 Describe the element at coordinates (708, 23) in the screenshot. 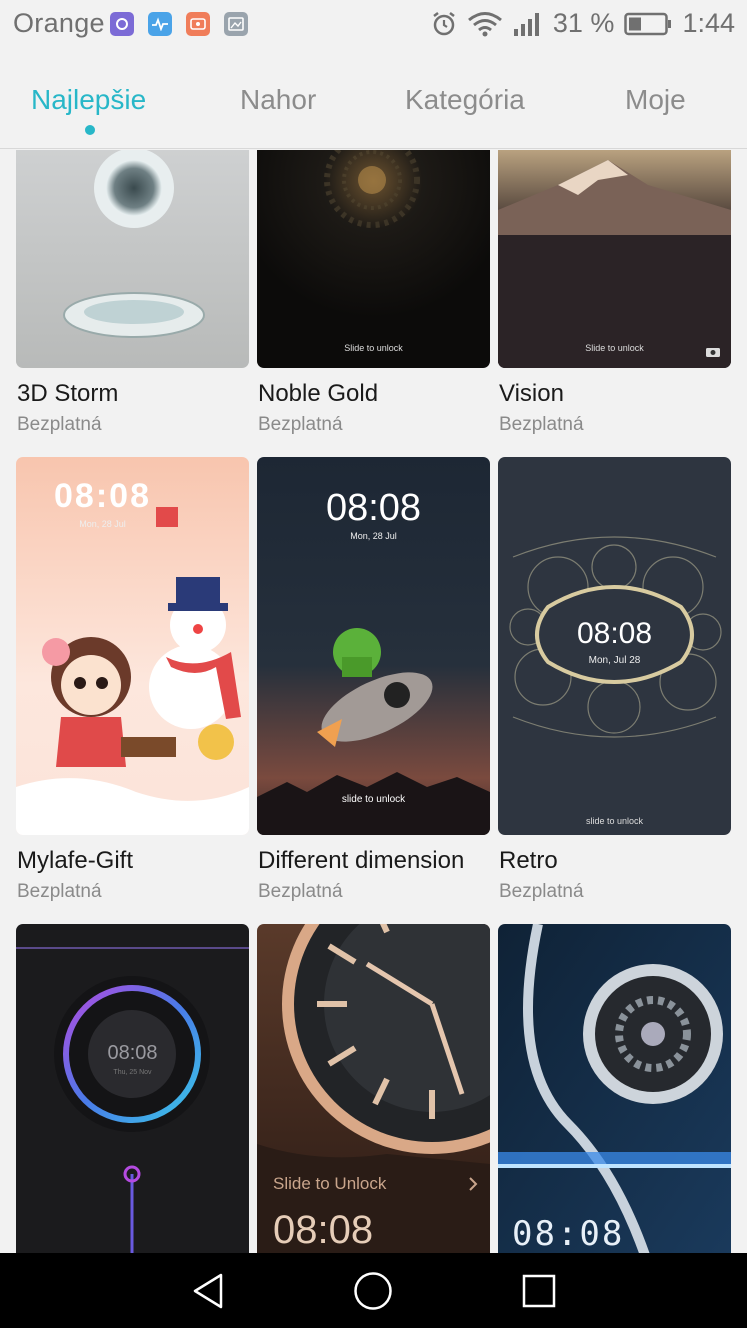

I see `clock-time: 1:44` at that location.